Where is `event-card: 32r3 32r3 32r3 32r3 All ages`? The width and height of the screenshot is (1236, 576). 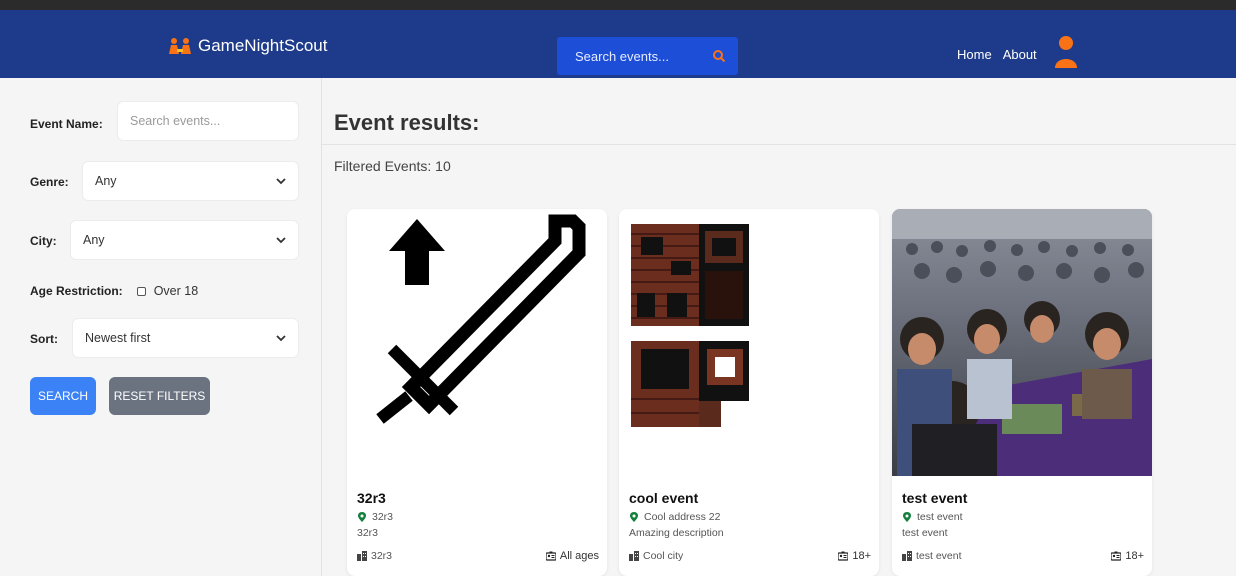
event-card: 32r3 32r3 32r3 32r3 All ages is located at coordinates (477, 392).